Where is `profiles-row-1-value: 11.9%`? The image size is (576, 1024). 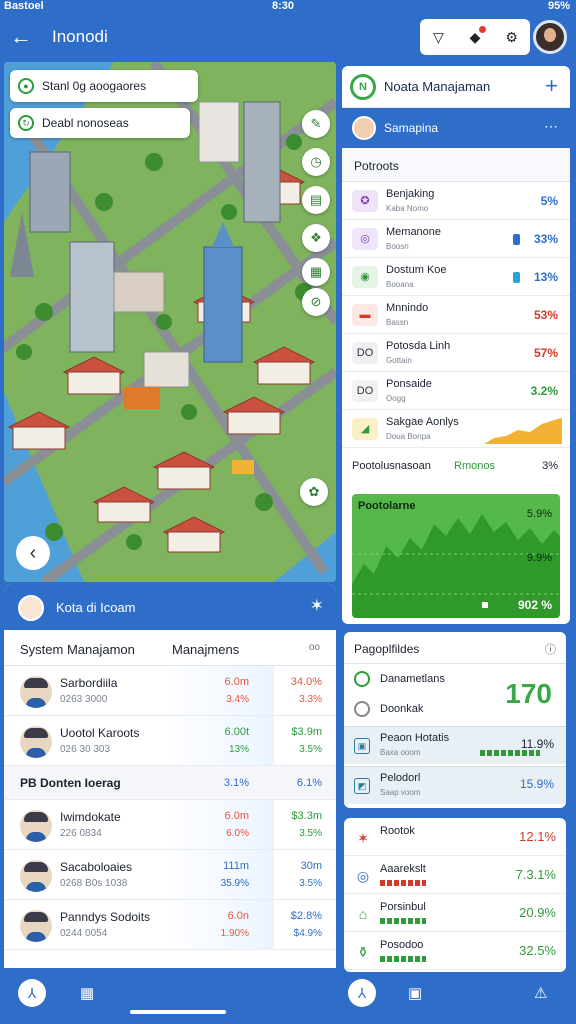 profiles-row-1-value: 11.9% is located at coordinates (537, 744).